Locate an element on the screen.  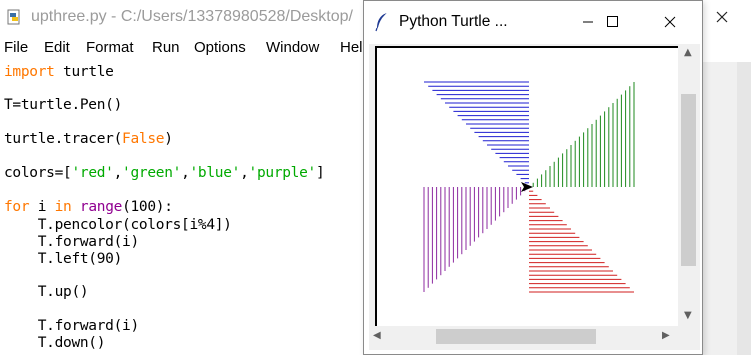
code-line-9: T.up() is located at coordinates (46, 292).